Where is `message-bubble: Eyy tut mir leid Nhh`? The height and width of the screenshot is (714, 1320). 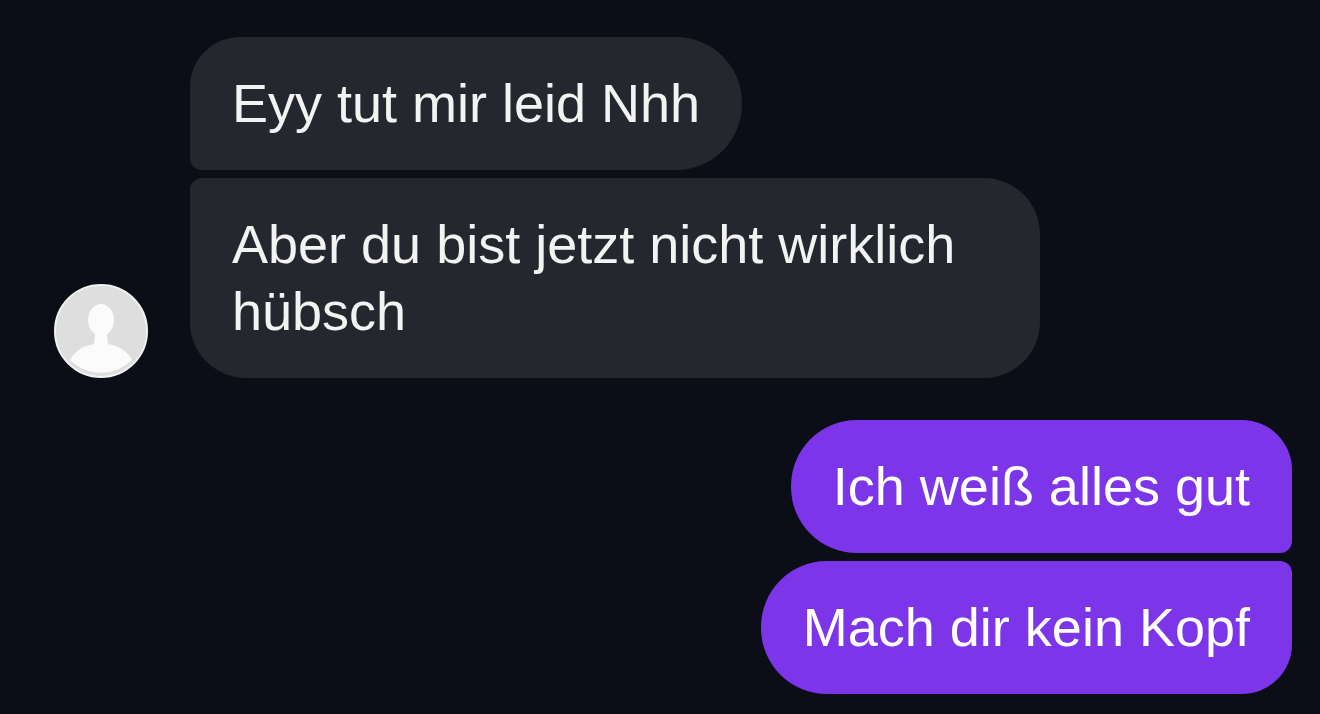 message-bubble: Eyy tut mir leid Nhh is located at coordinates (466, 103).